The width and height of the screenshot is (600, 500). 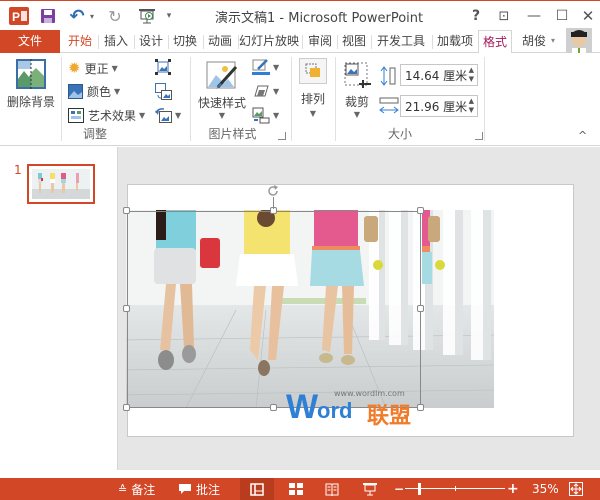 What do you see at coordinates (357, 90) in the screenshot?
I see `crop-button: 裁剪 ▼` at bounding box center [357, 90].